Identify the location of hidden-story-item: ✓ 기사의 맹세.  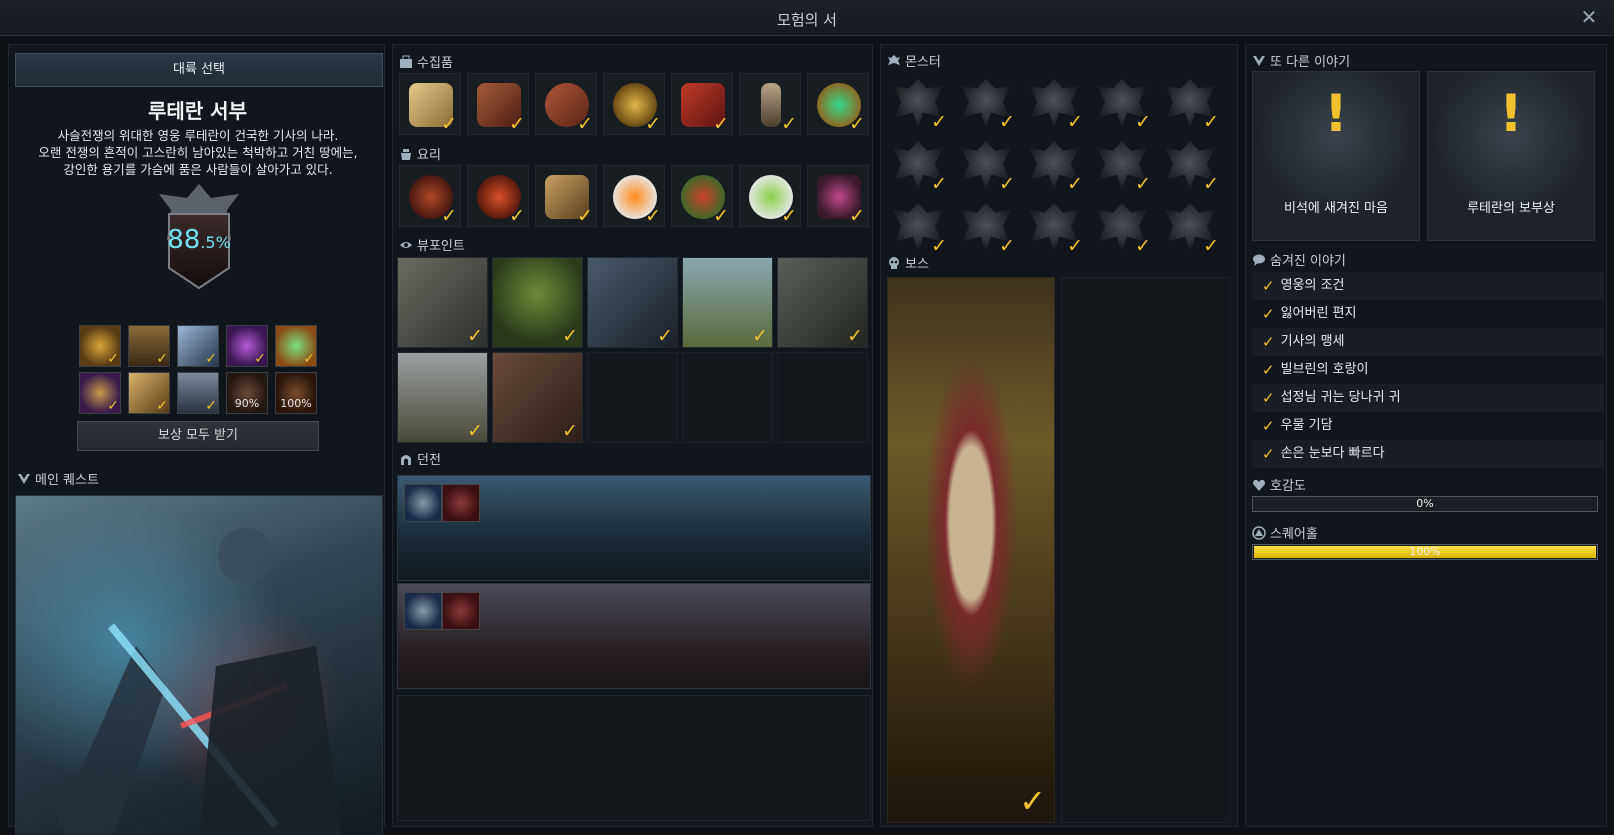
(1428, 342).